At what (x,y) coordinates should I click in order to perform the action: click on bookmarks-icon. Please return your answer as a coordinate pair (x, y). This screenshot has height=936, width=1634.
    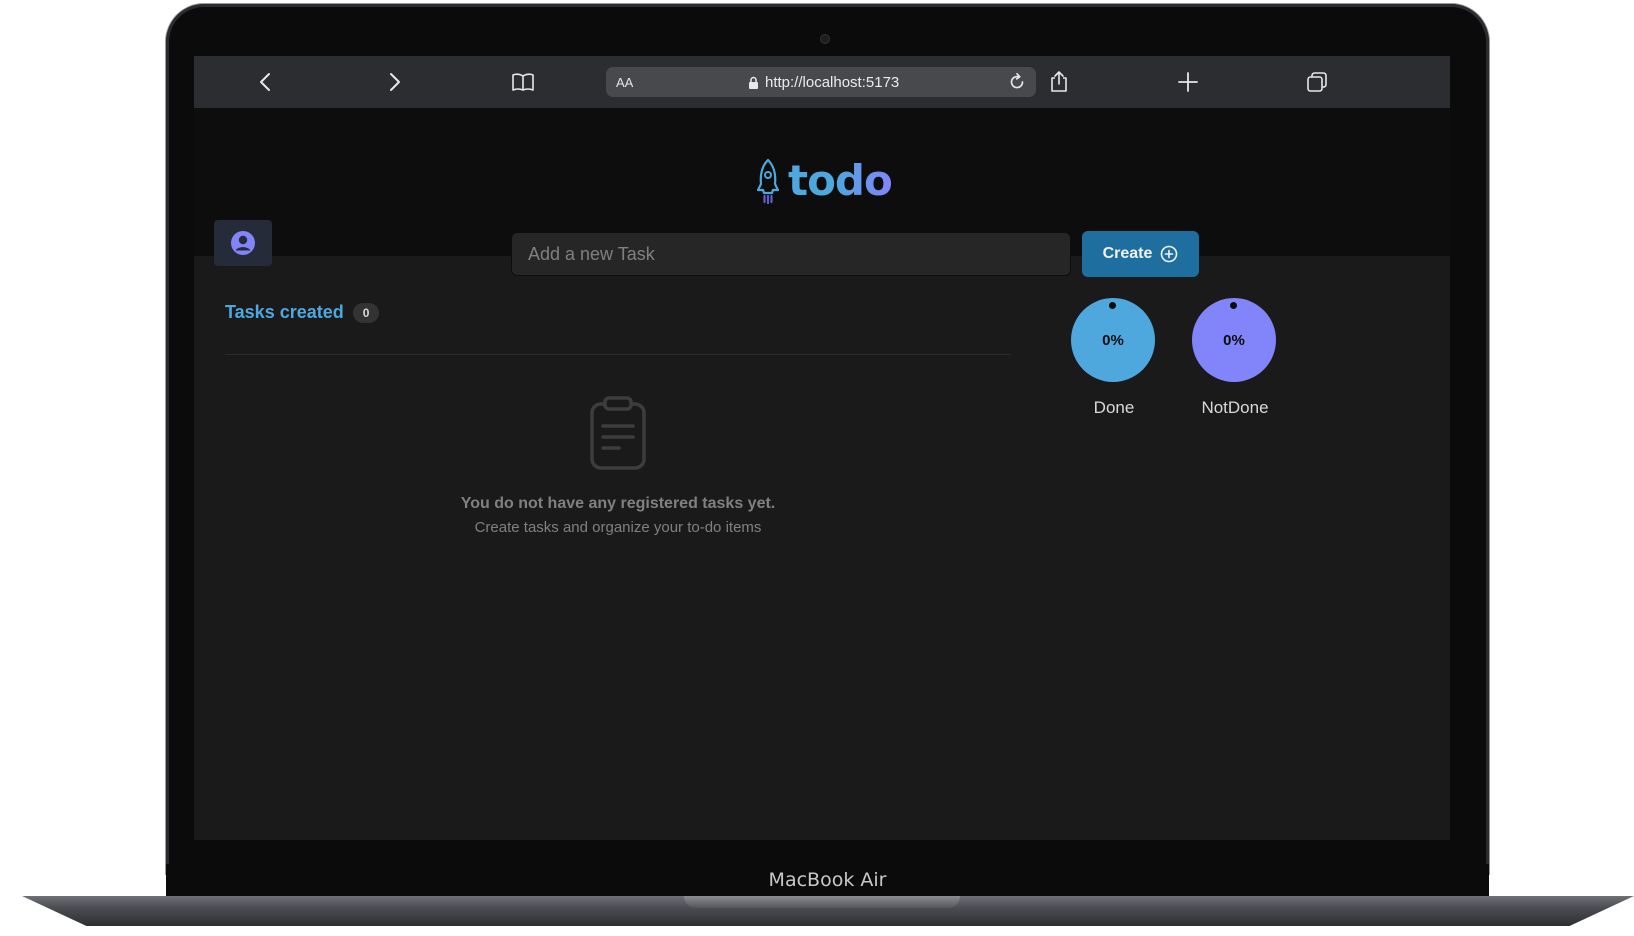
    Looking at the image, I should click on (523, 82).